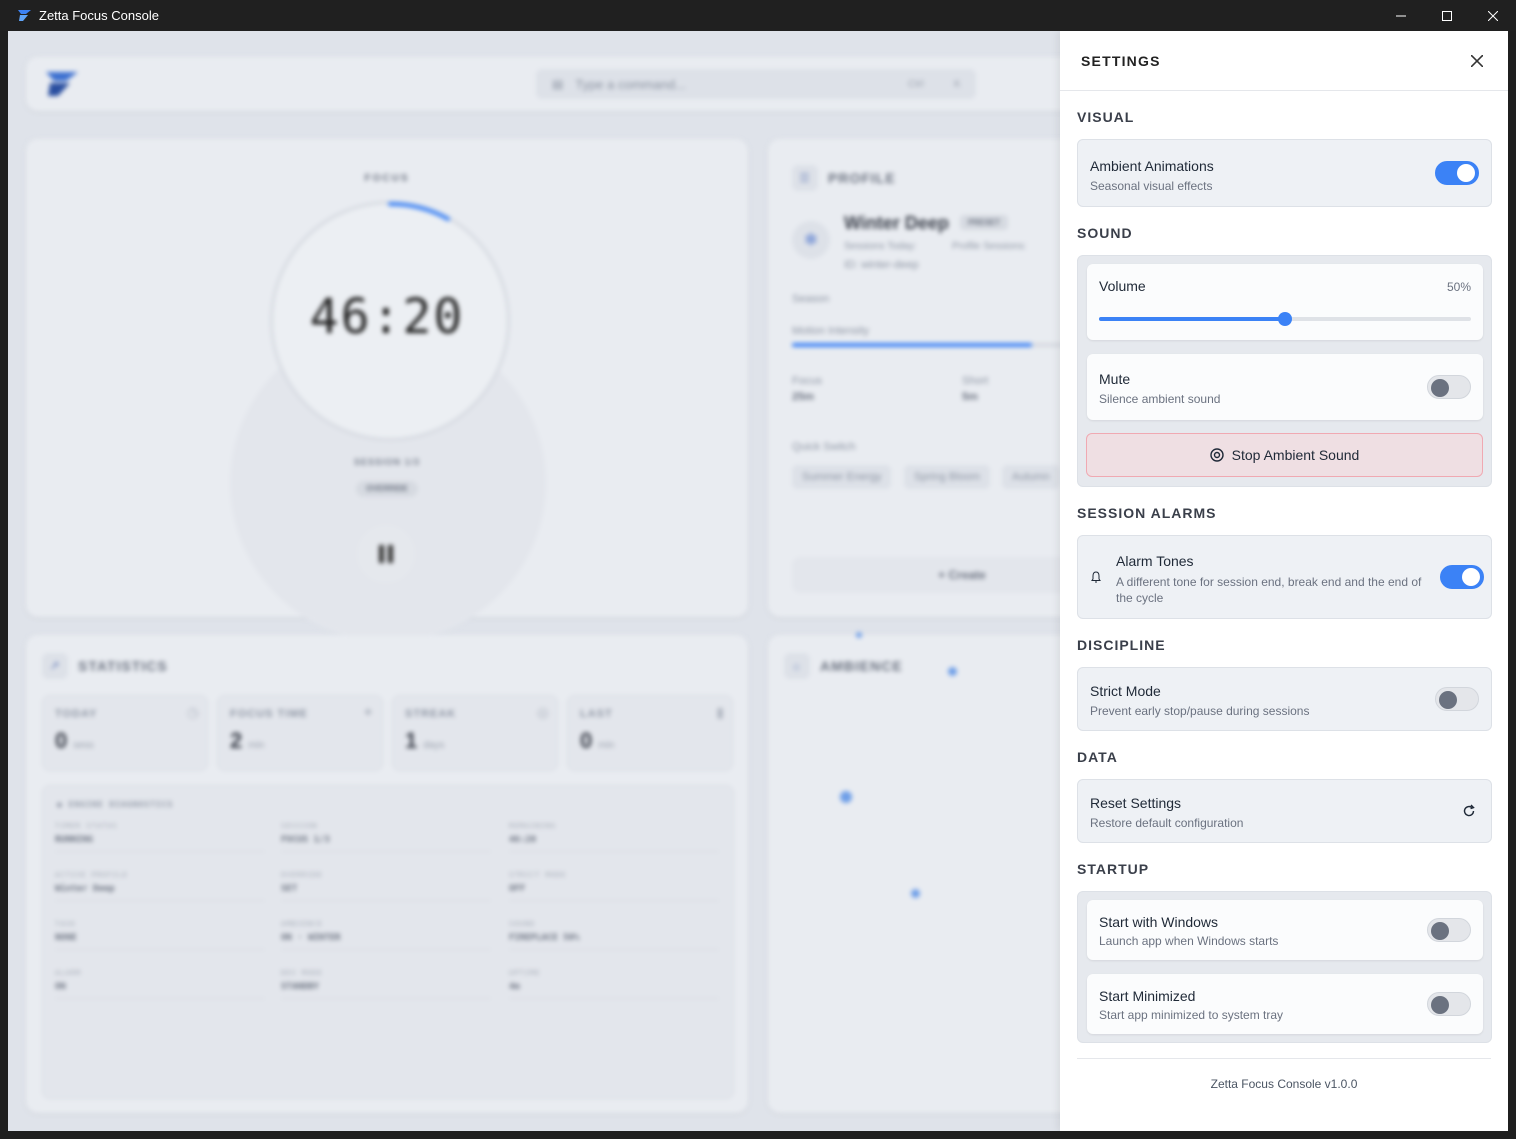 The image size is (1516, 1139). Describe the element at coordinates (1031, 477) in the screenshot. I see `quick-switch-chip: Autumn` at that location.